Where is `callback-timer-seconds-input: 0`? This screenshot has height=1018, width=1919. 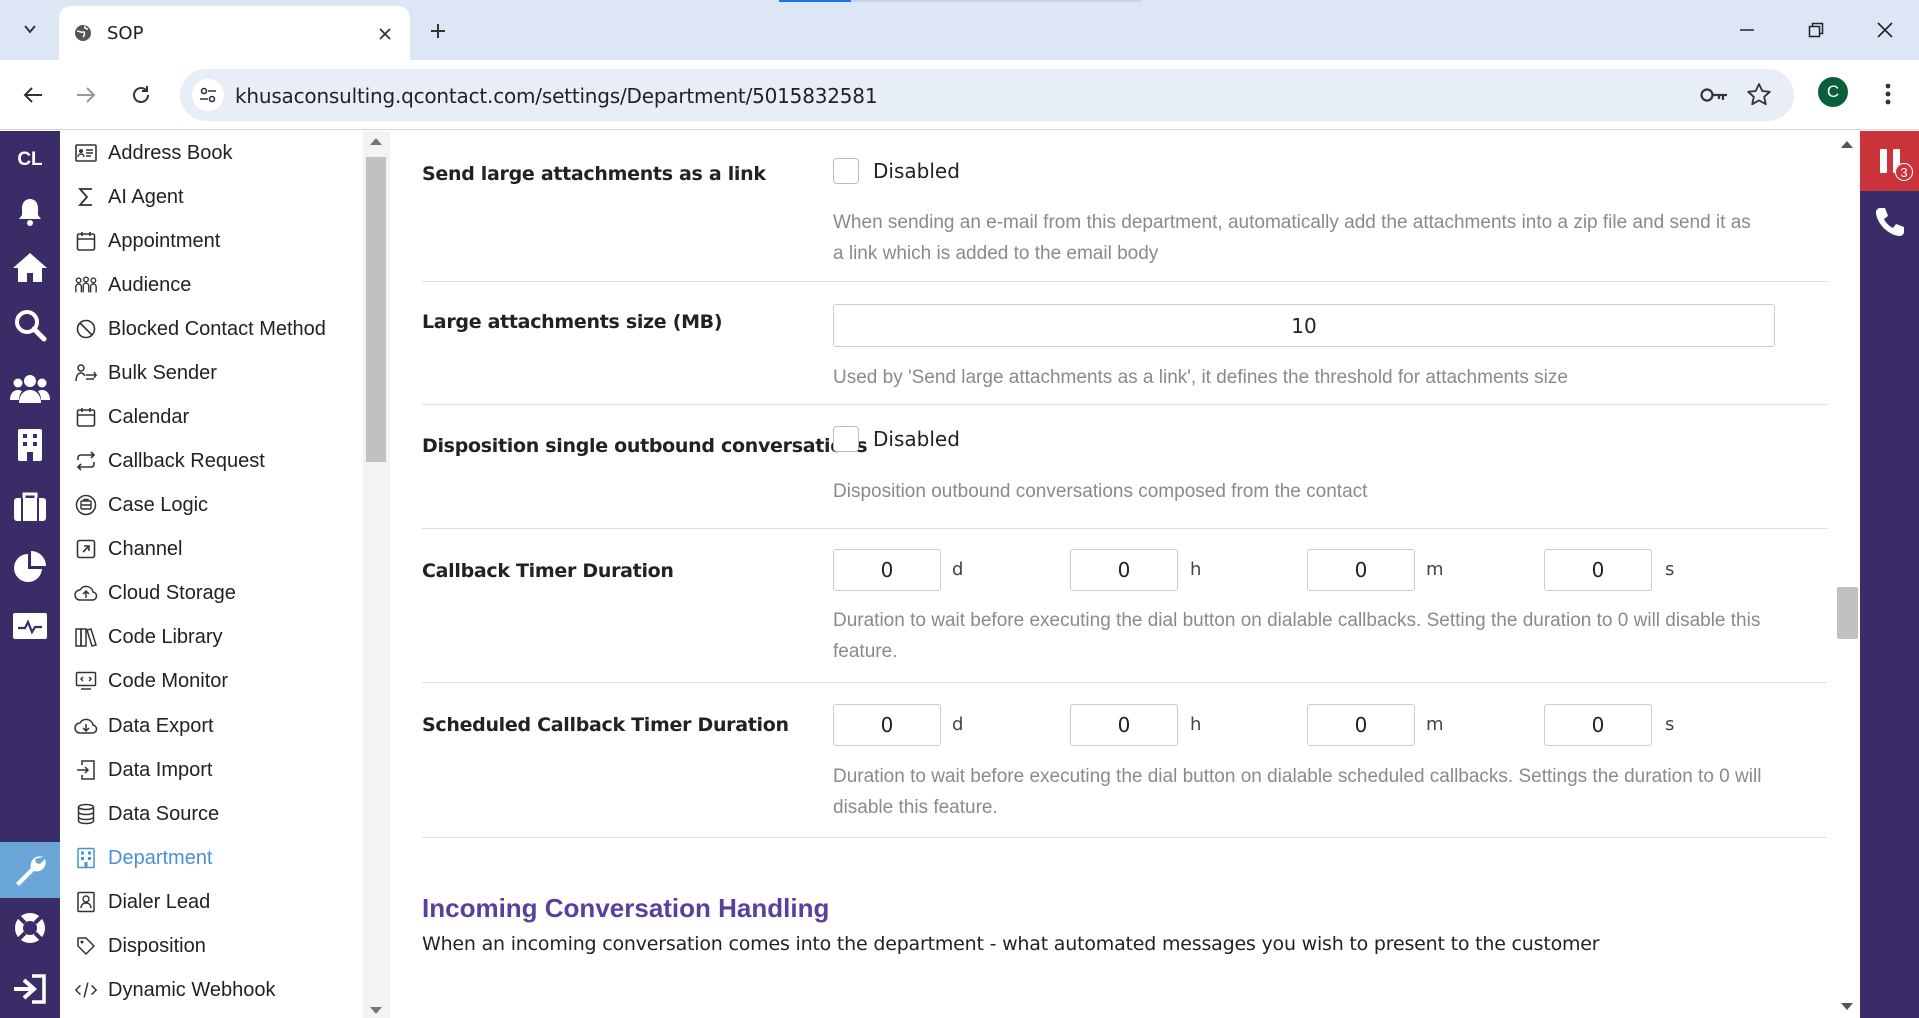 callback-timer-seconds-input: 0 is located at coordinates (1598, 570).